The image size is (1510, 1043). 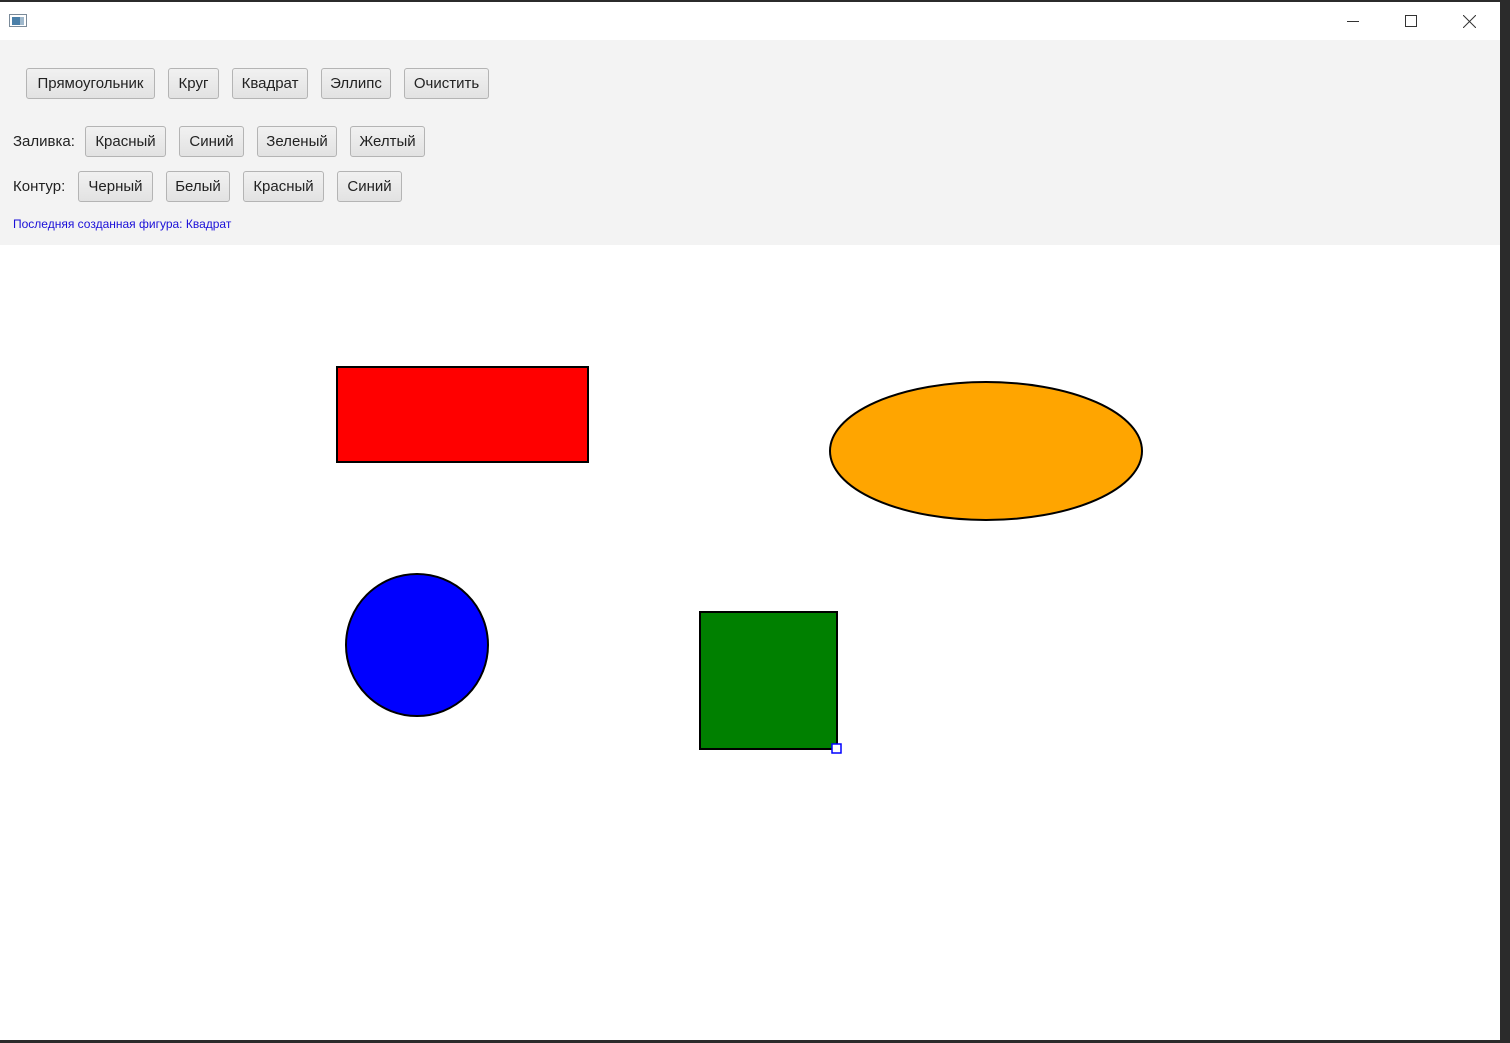 I want to click on stroke-label: Контур:, so click(x=39, y=186).